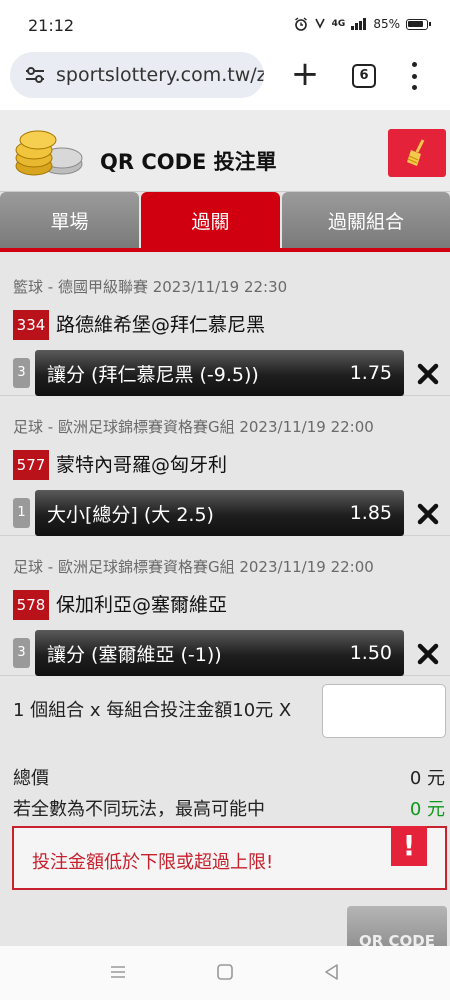  Describe the element at coordinates (370, 513) in the screenshot. I see `odds-value: 1.85` at that location.